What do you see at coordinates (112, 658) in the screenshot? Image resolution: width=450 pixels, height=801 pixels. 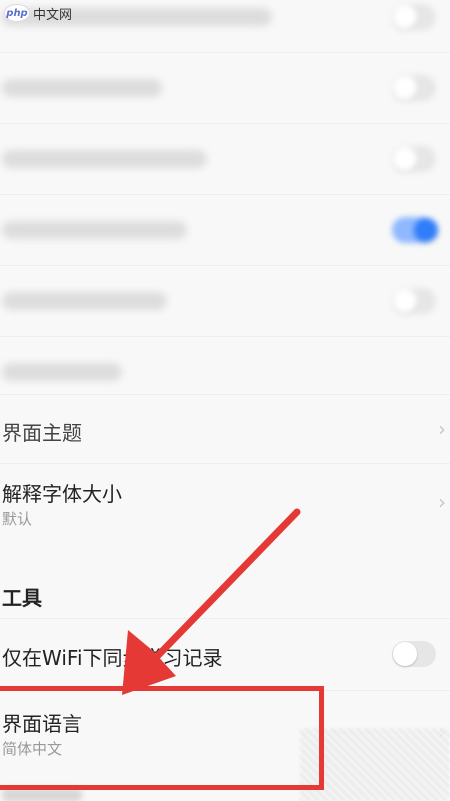 I see `wifi-sync-label: 仅在WiFi下同步学习记录` at bounding box center [112, 658].